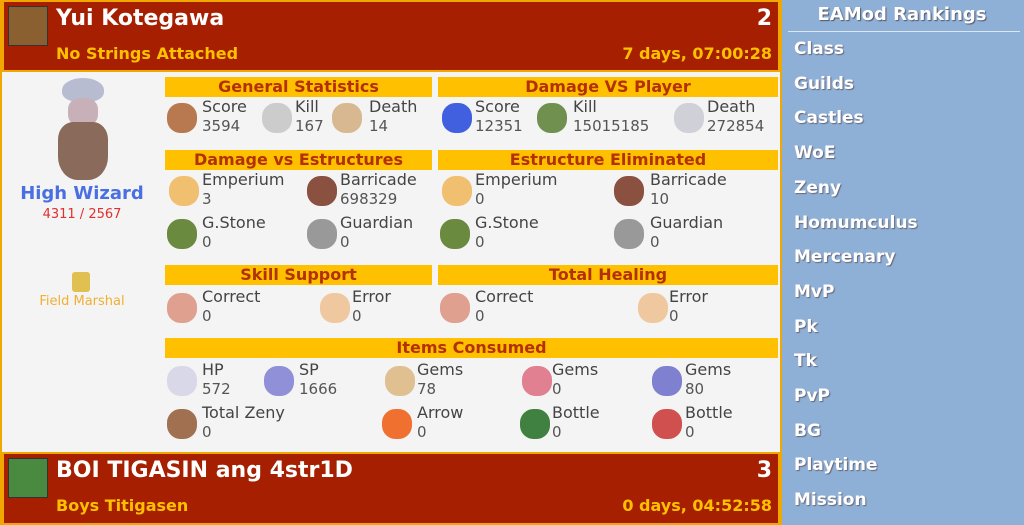 This screenshot has height=525, width=1024. I want to click on stat-value: 14, so click(379, 126).